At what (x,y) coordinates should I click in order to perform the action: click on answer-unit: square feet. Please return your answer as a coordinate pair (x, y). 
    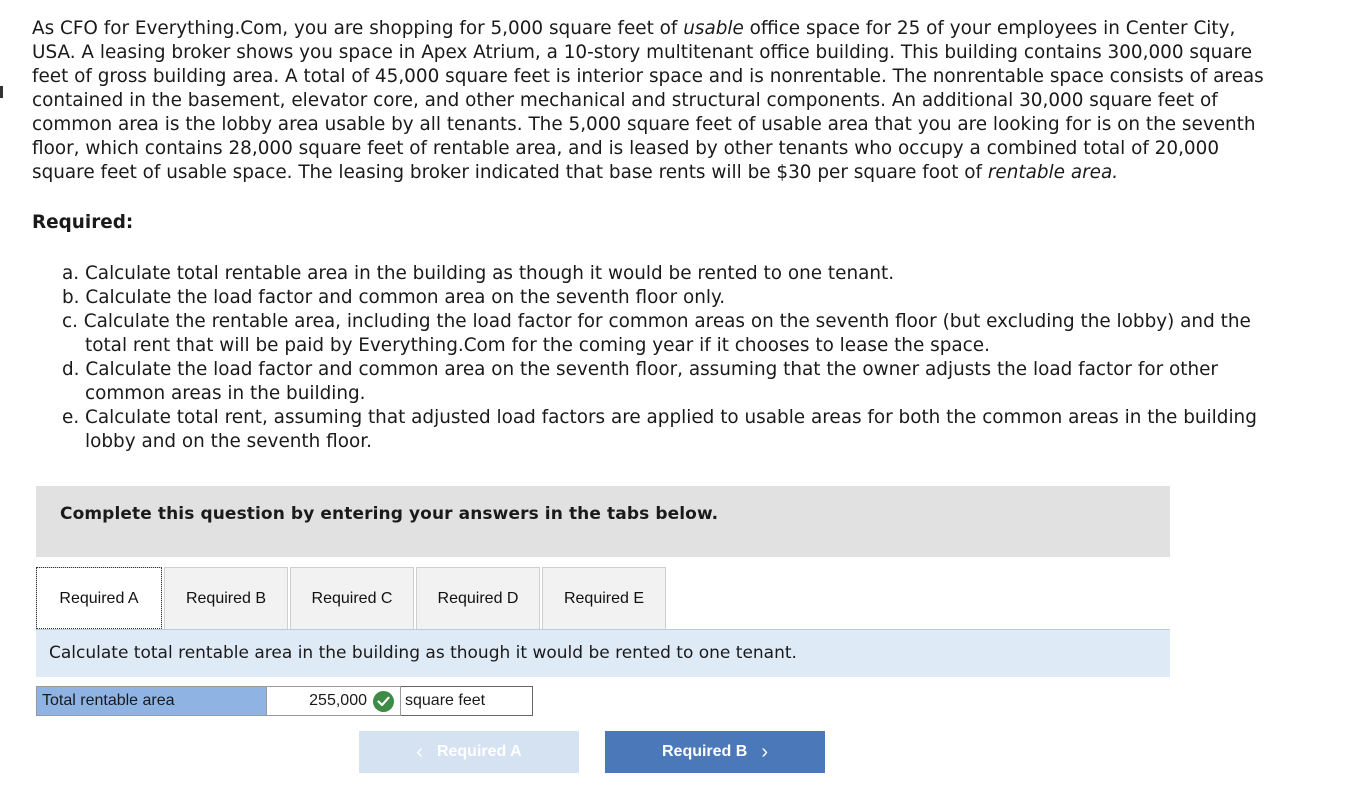
    Looking at the image, I should click on (467, 701).